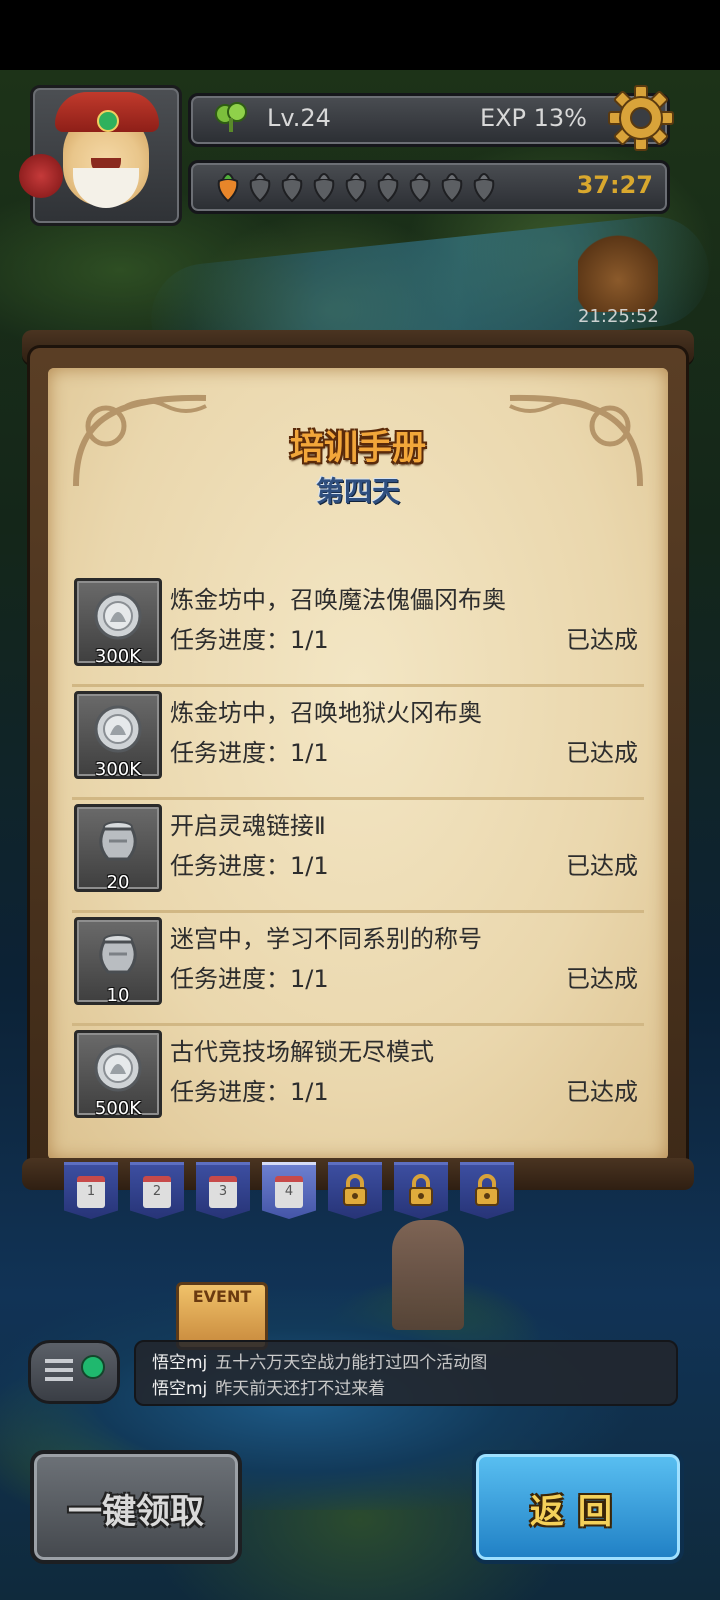  I want to click on task-name: 炼金坊中，召唤魔法傀儡冈布奥, so click(338, 600).